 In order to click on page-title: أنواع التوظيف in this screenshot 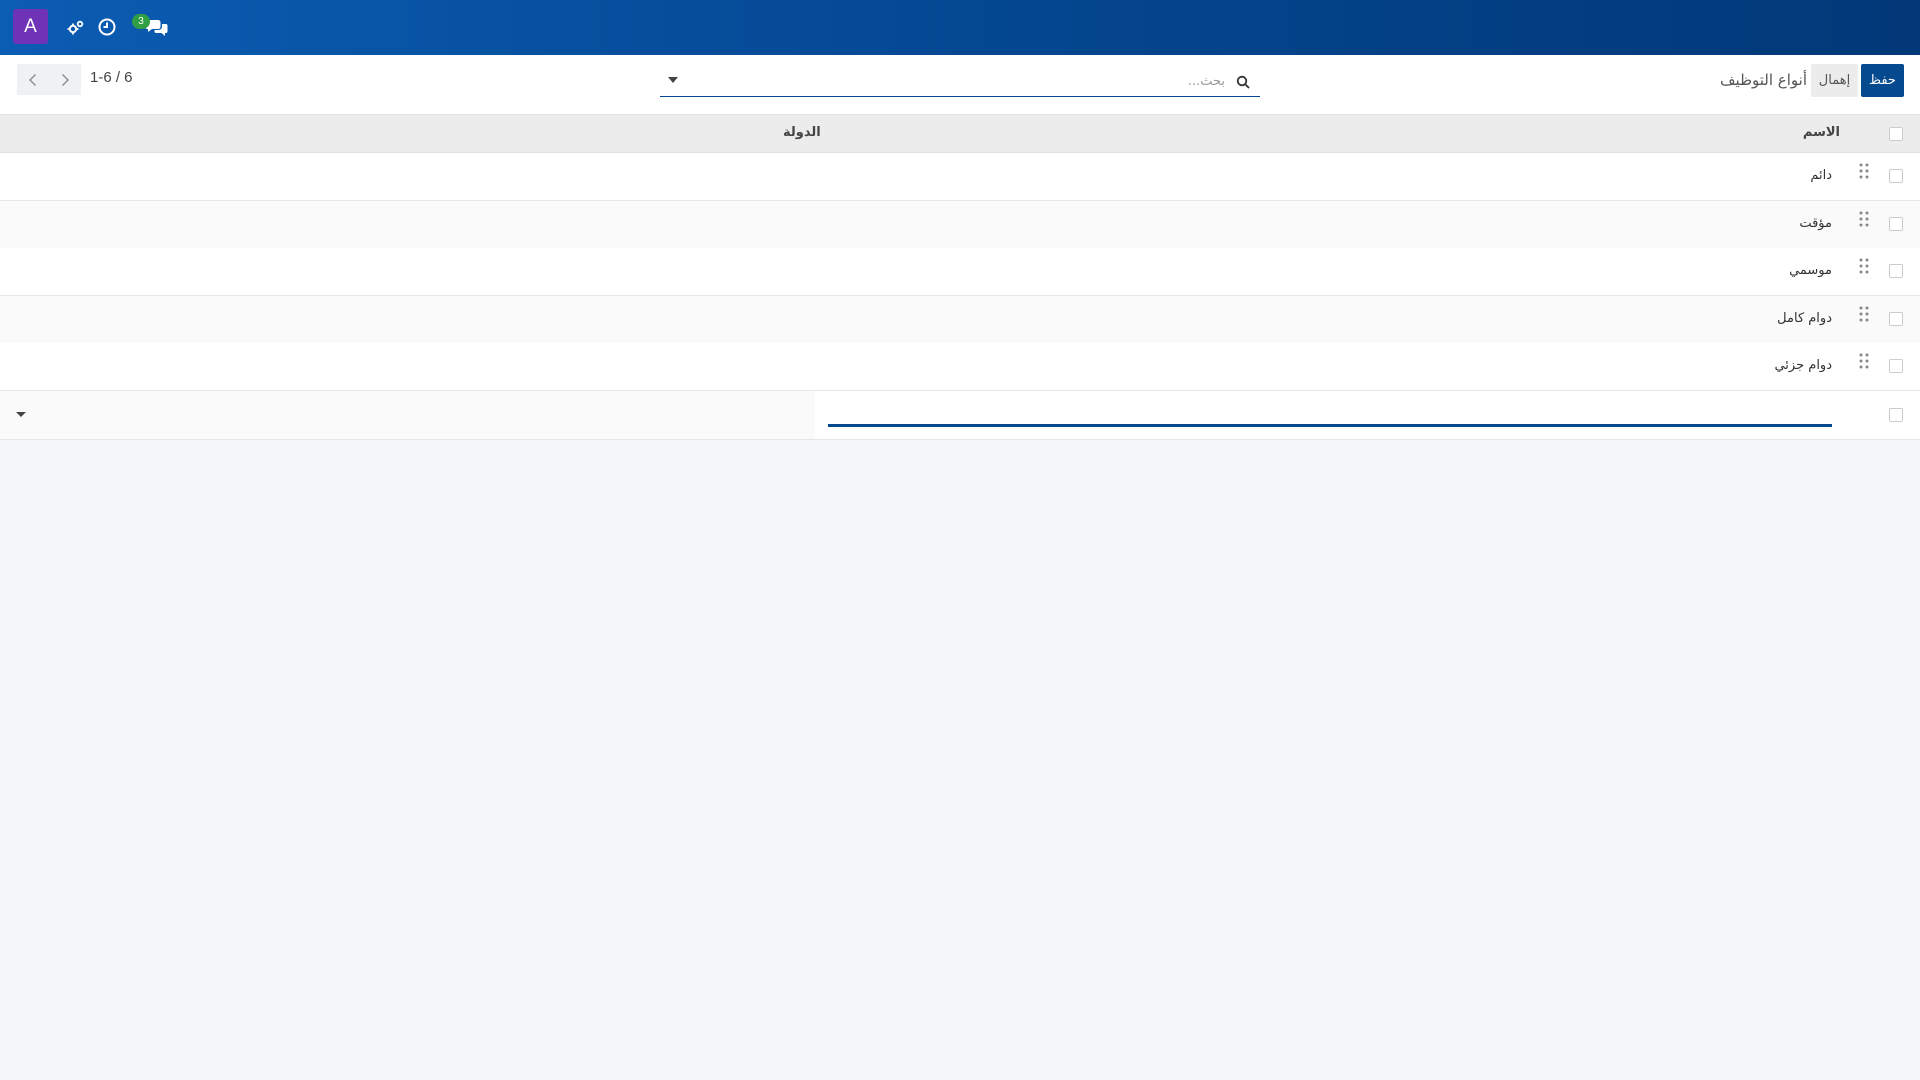, I will do `click(1763, 80)`.